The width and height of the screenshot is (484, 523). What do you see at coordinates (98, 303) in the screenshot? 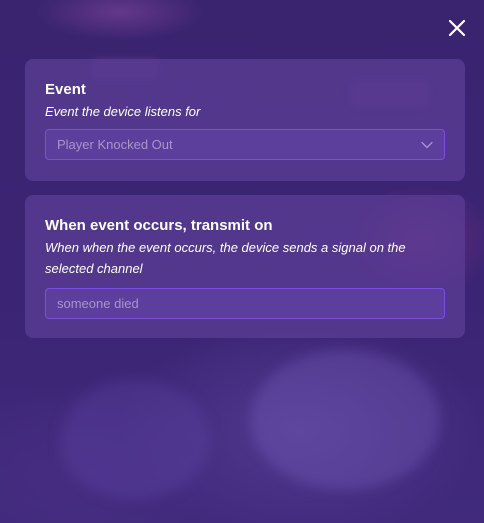
I see `channel-input-value: someone died` at bounding box center [98, 303].